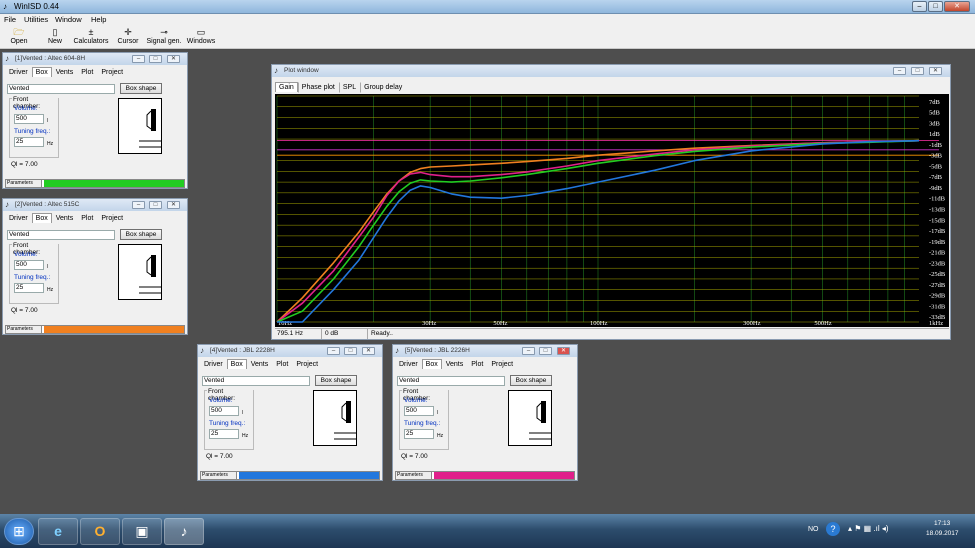  Describe the element at coordinates (383, 87) in the screenshot. I see `tab-group-delay: Group delay` at that location.